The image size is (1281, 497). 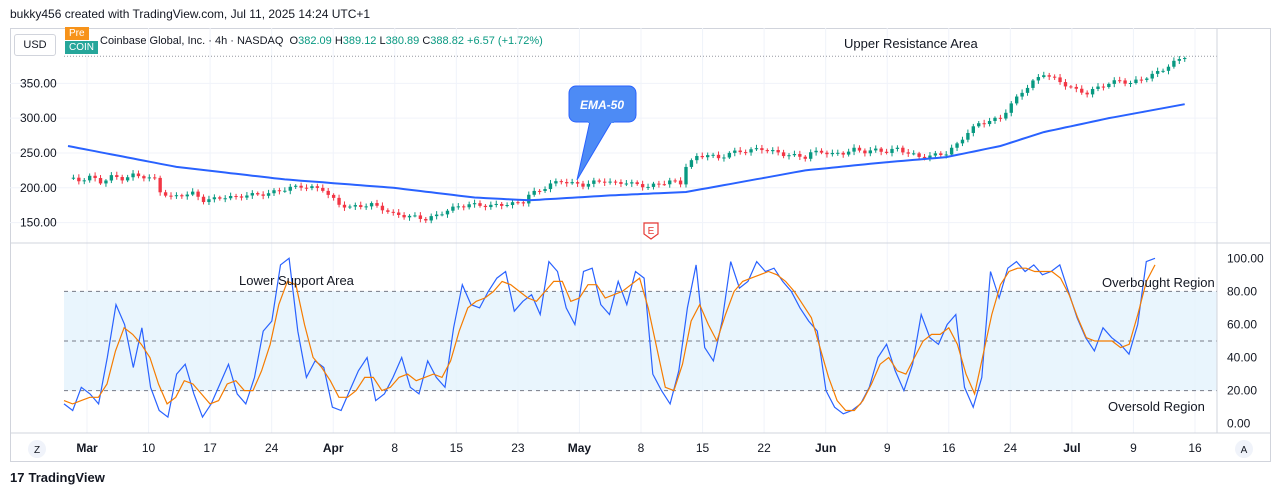 I want to click on brand-name: TradingView, so click(x=66, y=477).